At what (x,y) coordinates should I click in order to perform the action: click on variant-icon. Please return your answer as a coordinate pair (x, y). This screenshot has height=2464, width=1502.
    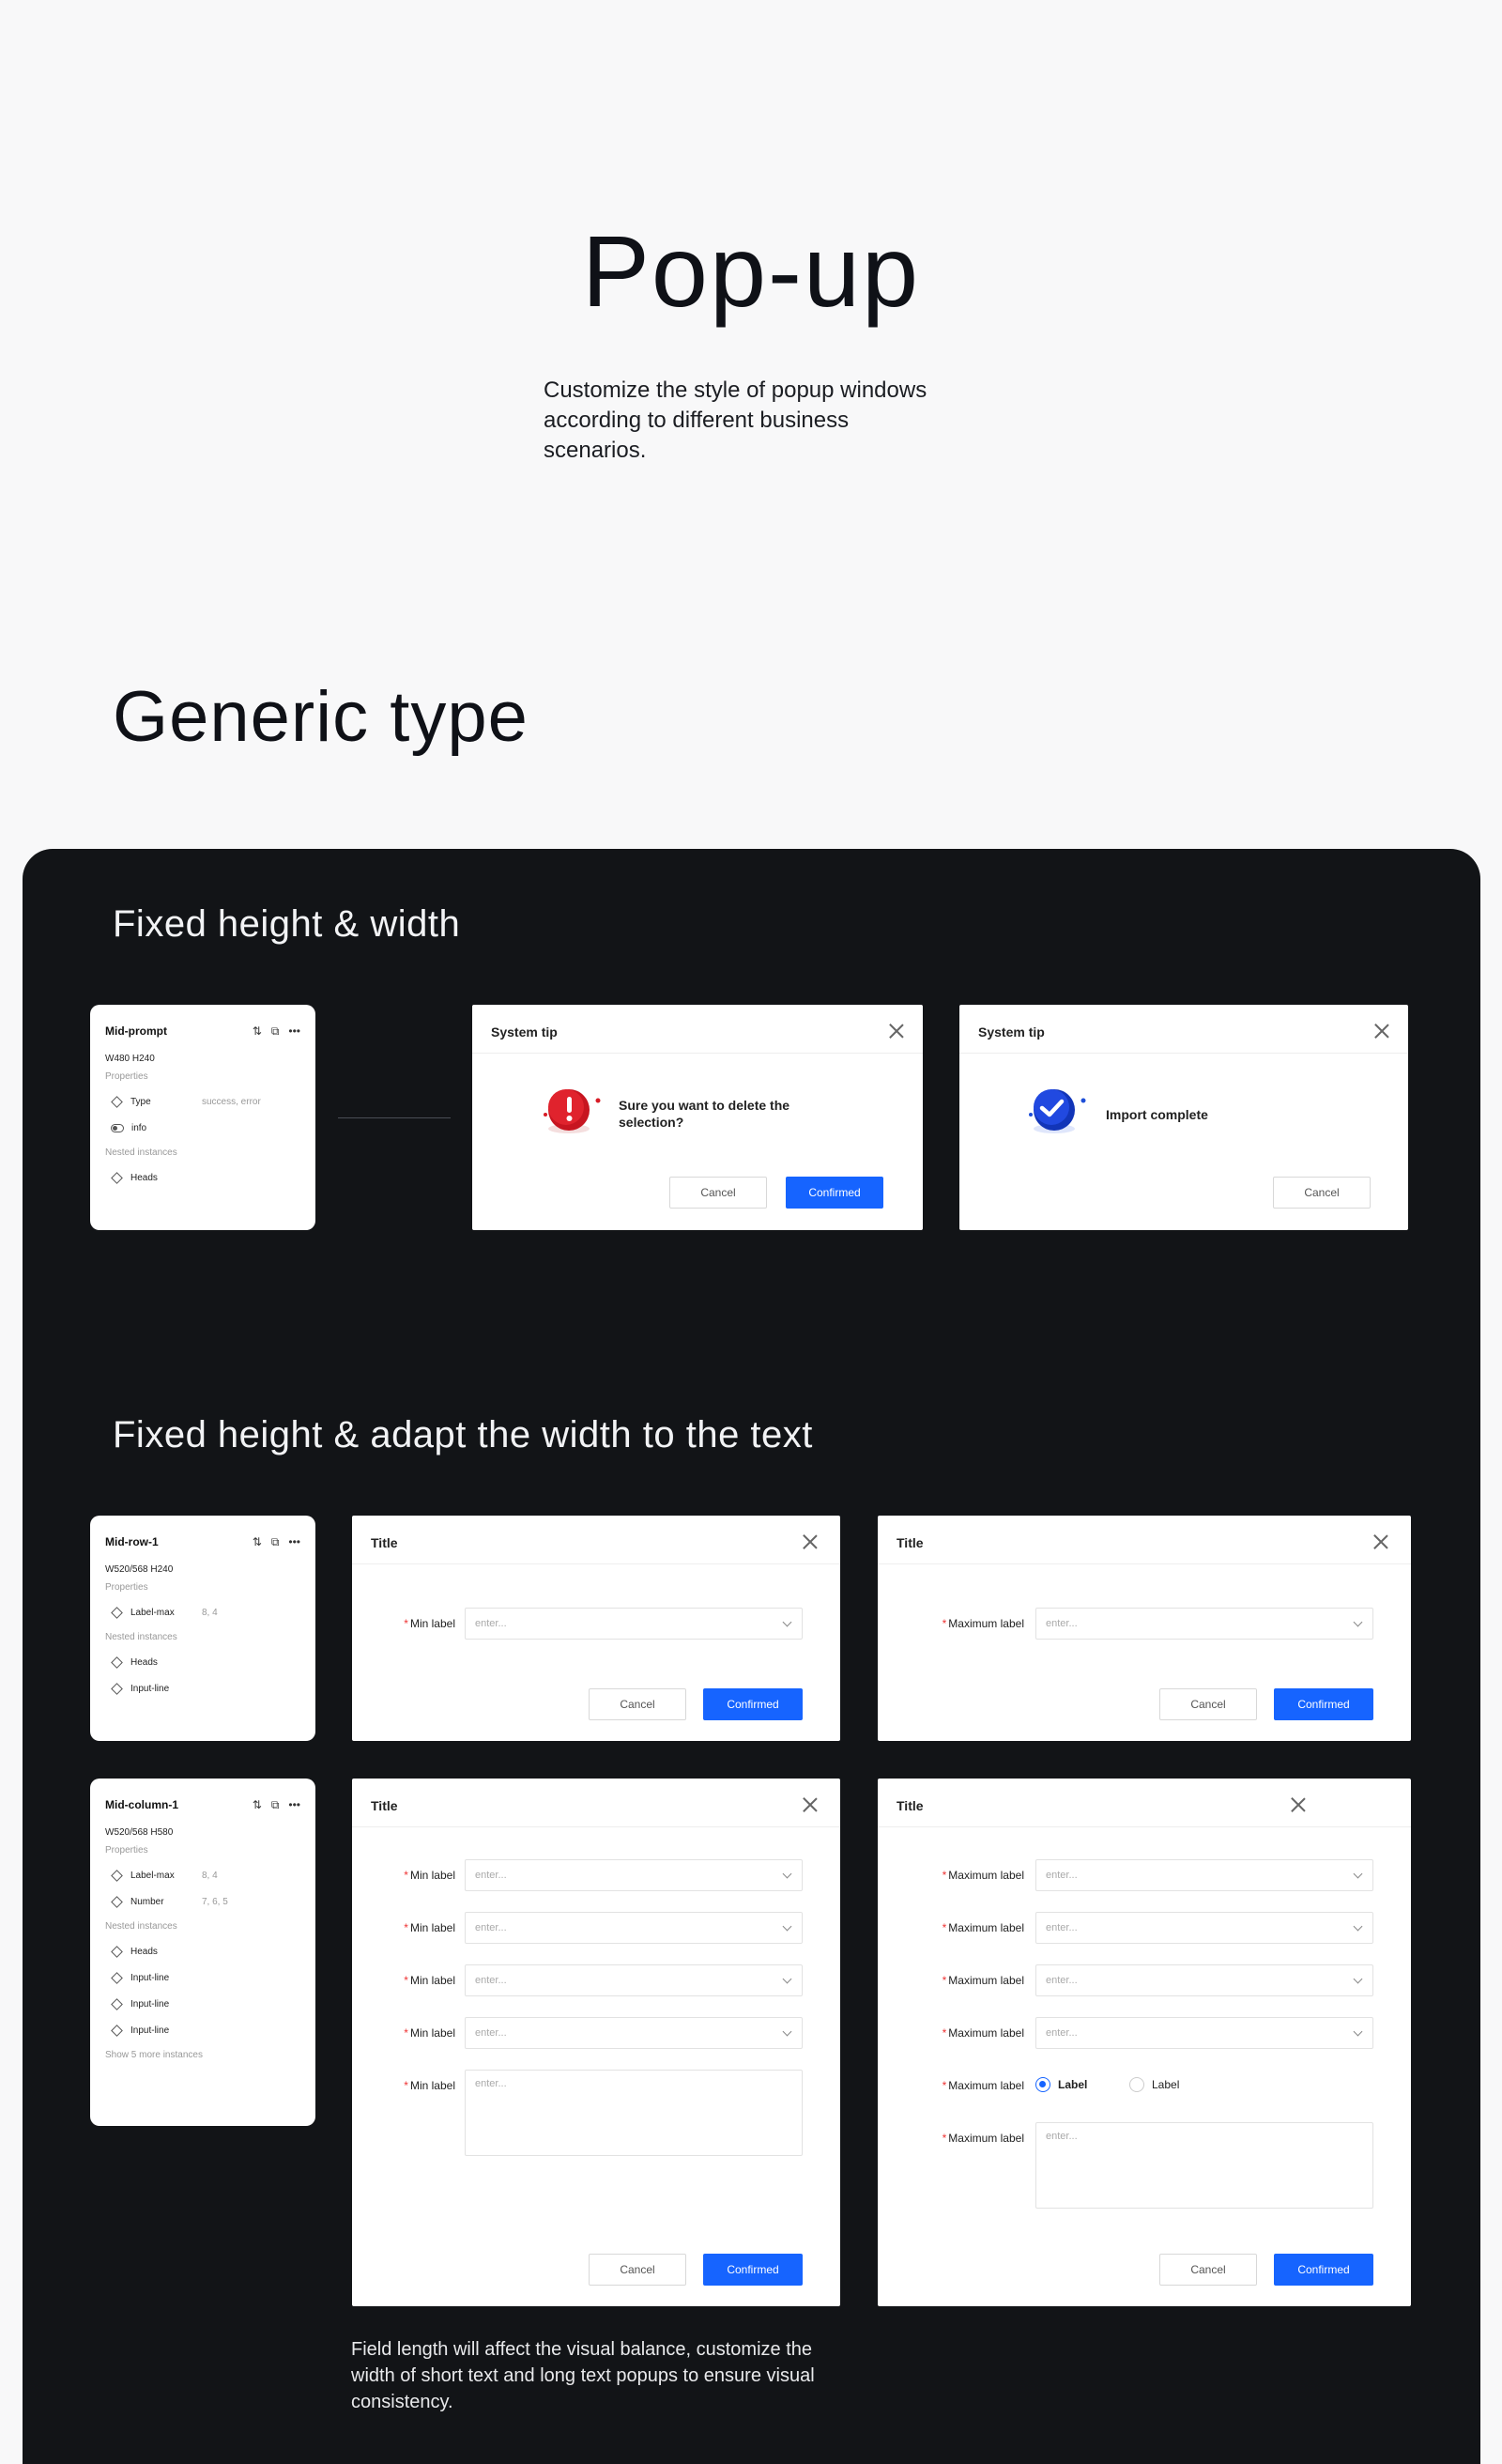
    Looking at the image, I should click on (117, 1875).